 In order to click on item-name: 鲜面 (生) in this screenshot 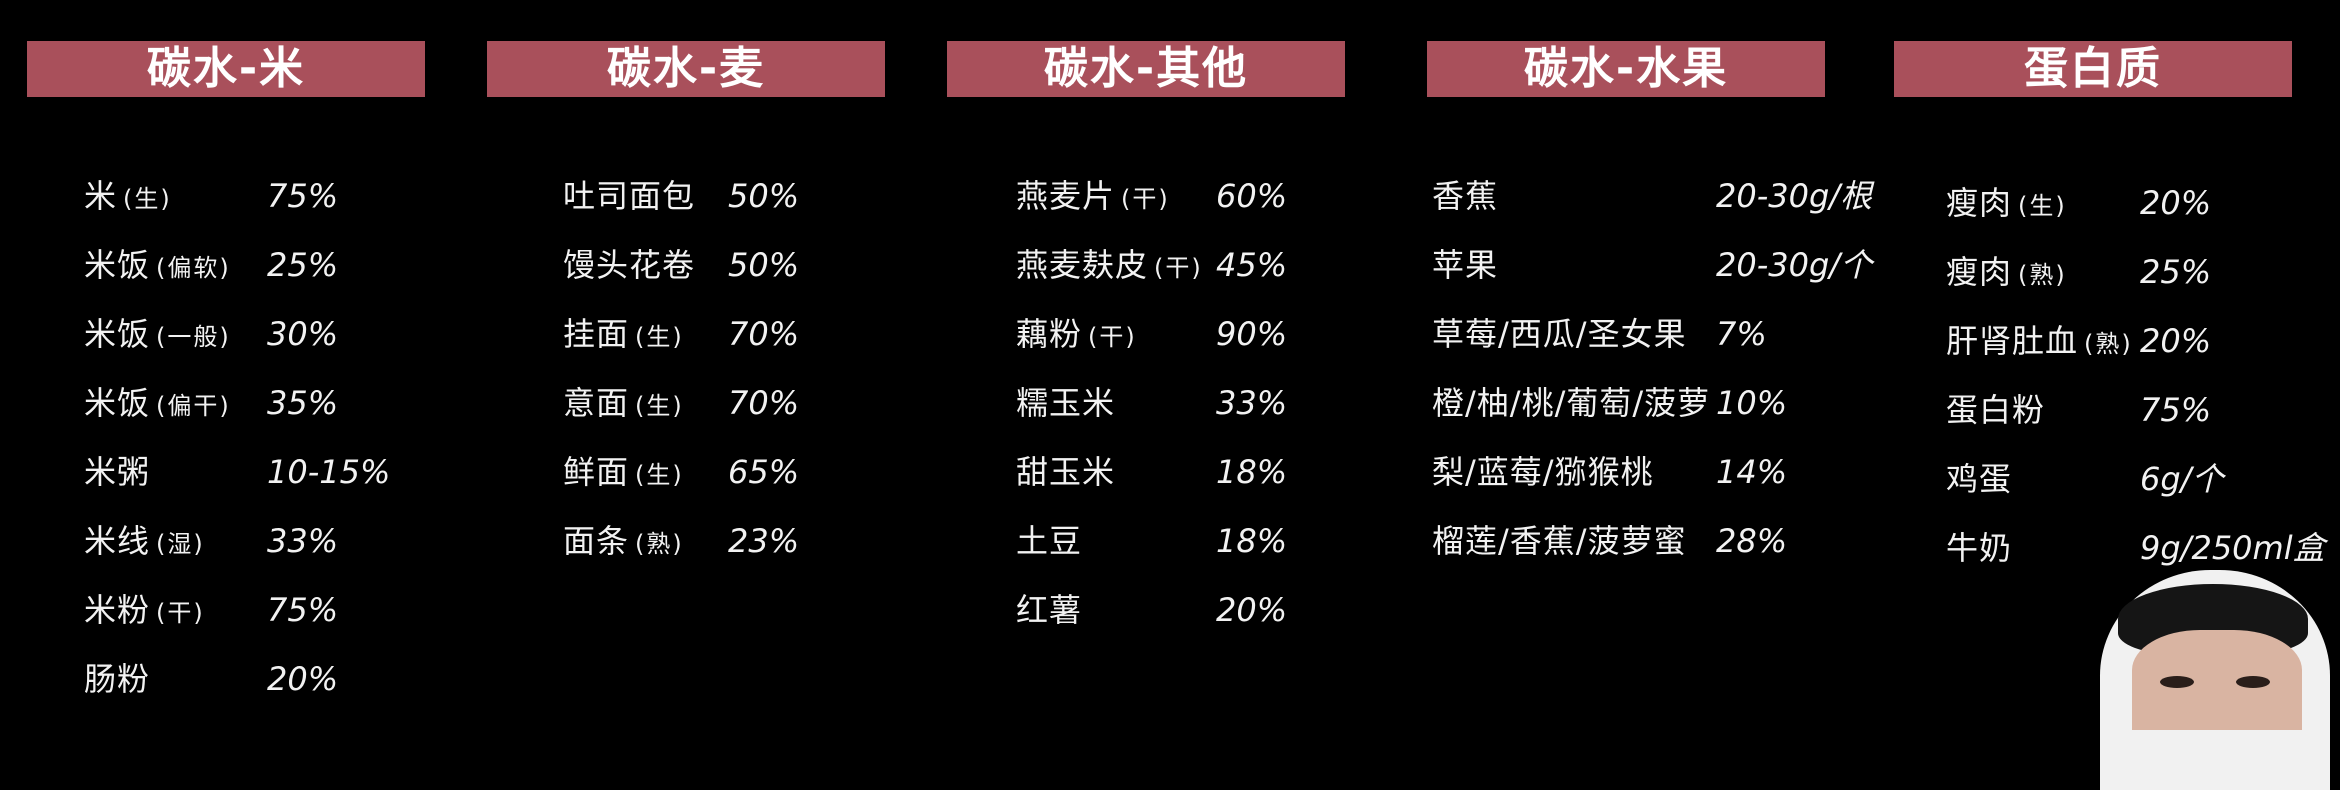, I will do `click(623, 472)`.